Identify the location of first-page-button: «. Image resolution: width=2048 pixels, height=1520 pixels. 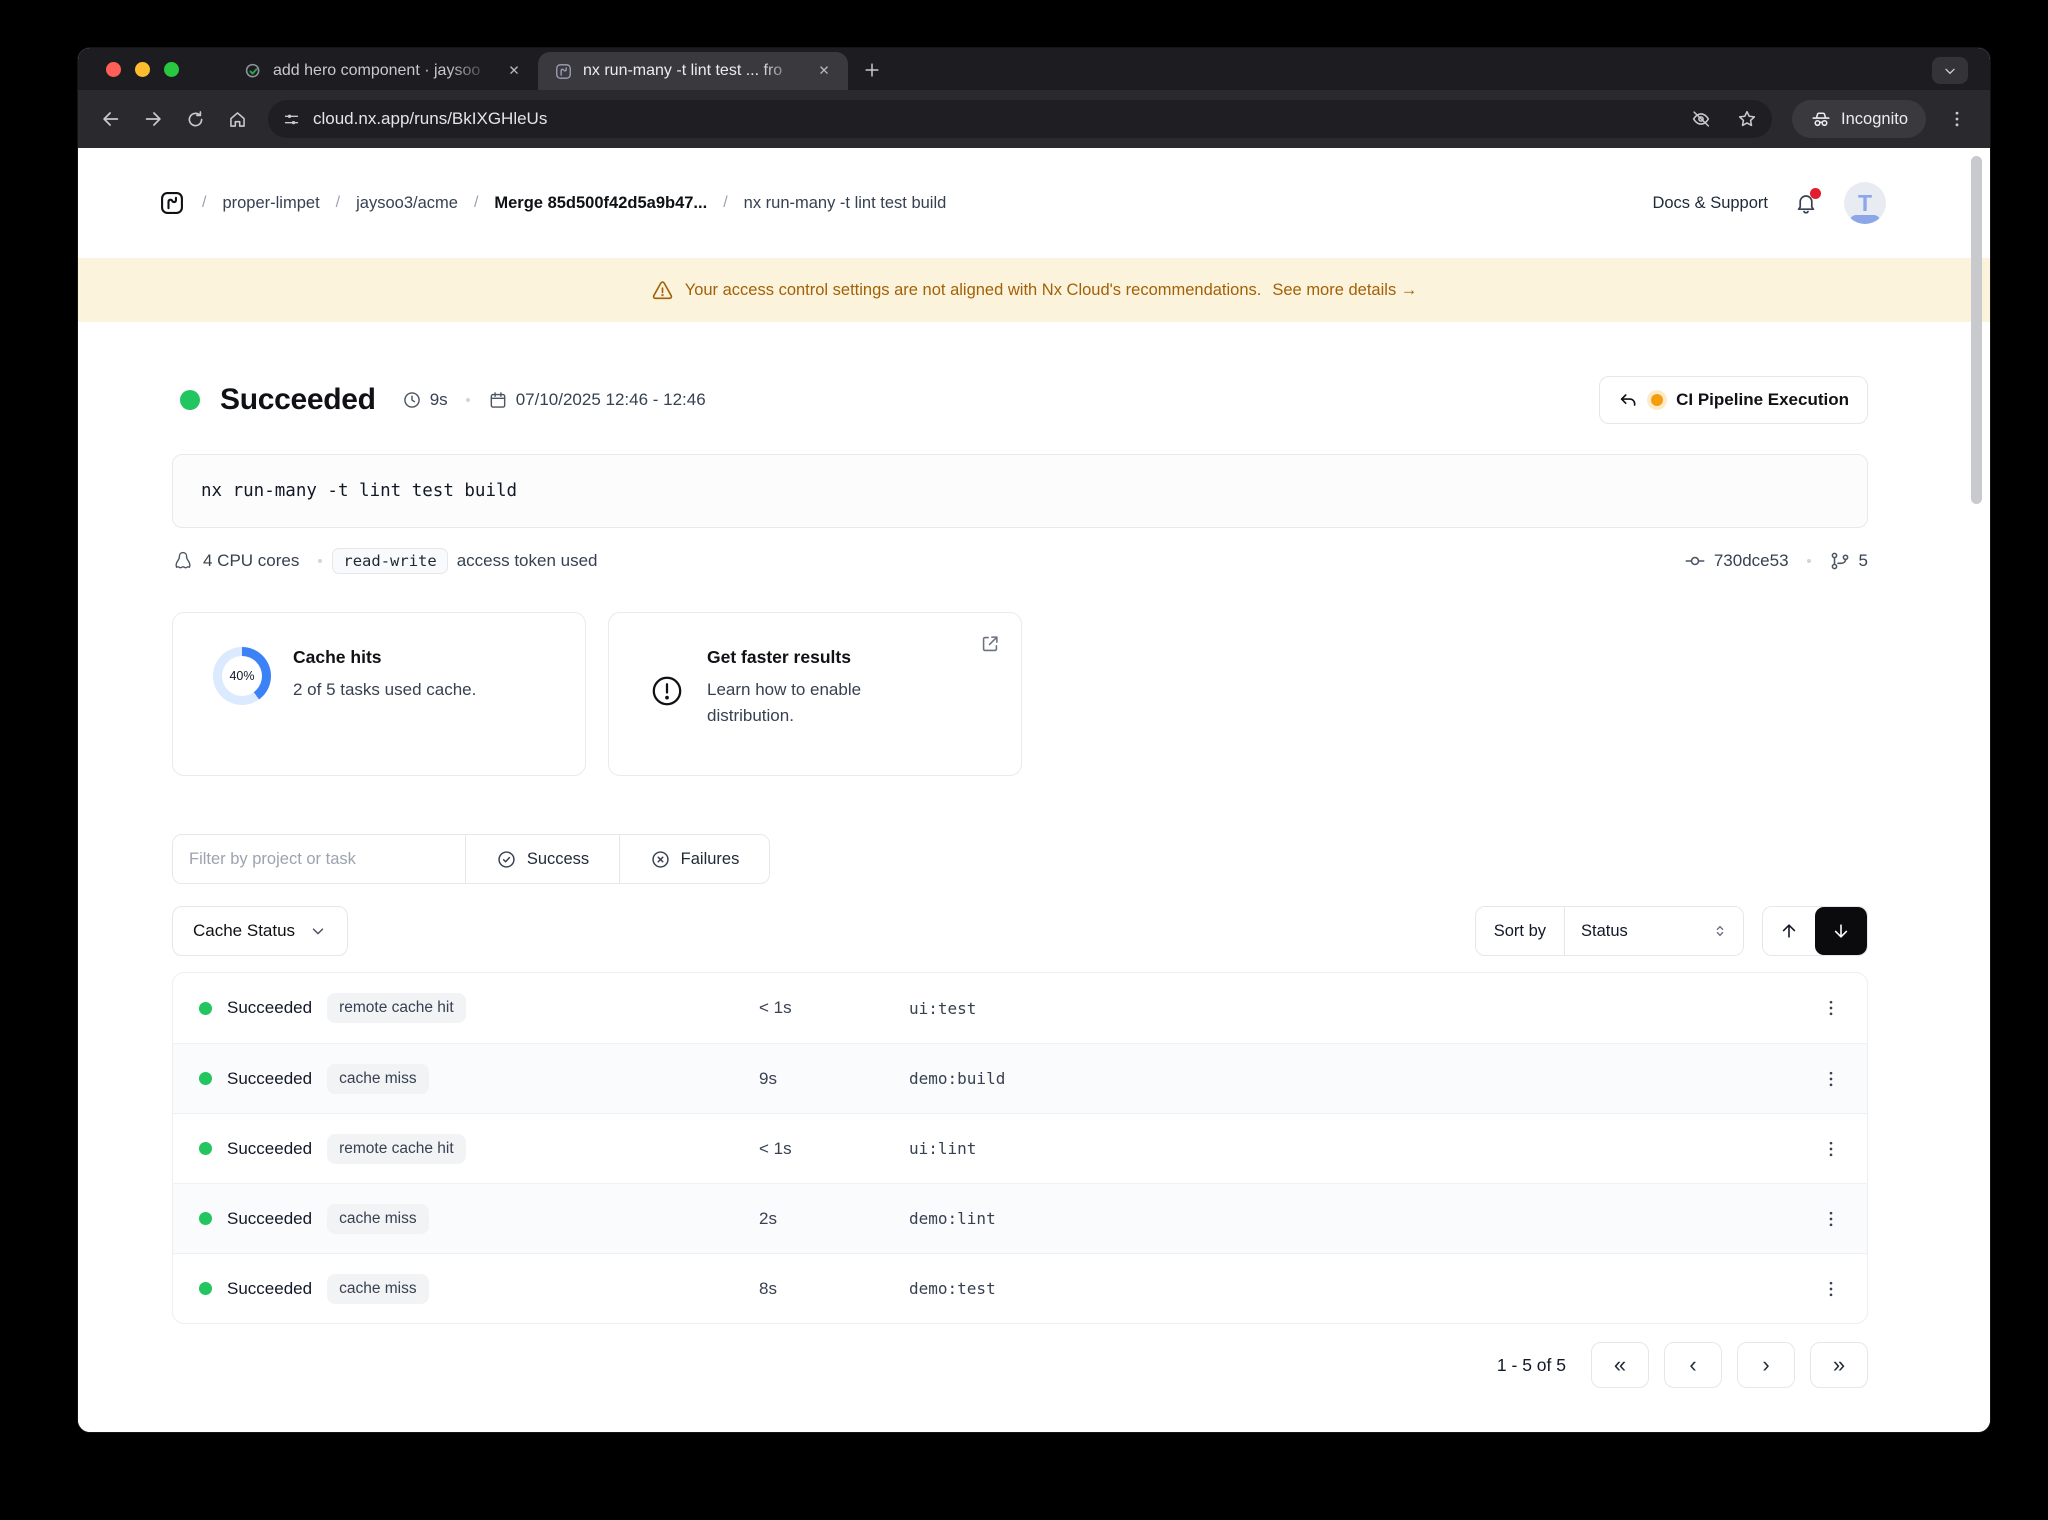
(1620, 1365).